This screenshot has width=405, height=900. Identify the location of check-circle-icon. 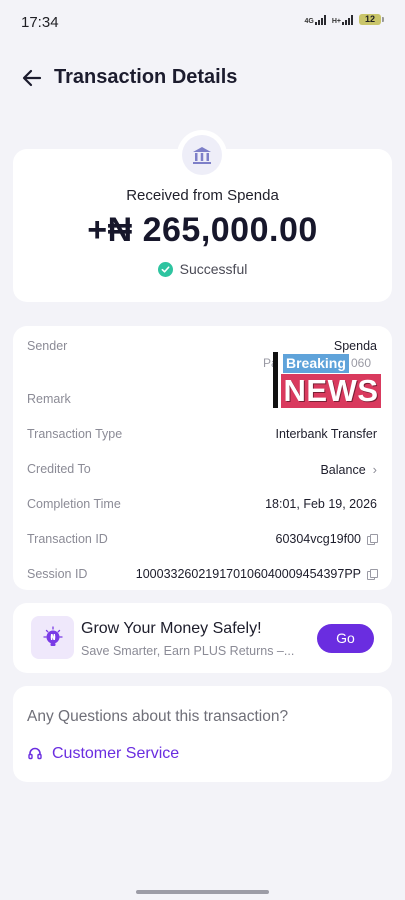
(165, 269).